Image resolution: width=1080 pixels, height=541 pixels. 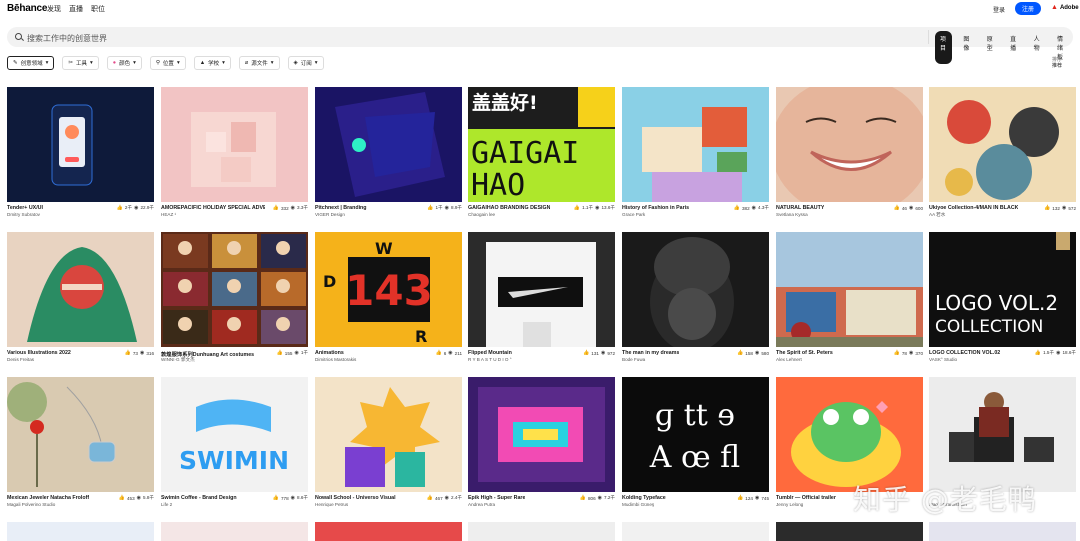 What do you see at coordinates (178, 360) in the screenshot?
I see `project-author: WINNI·G 郭文杰` at bounding box center [178, 360].